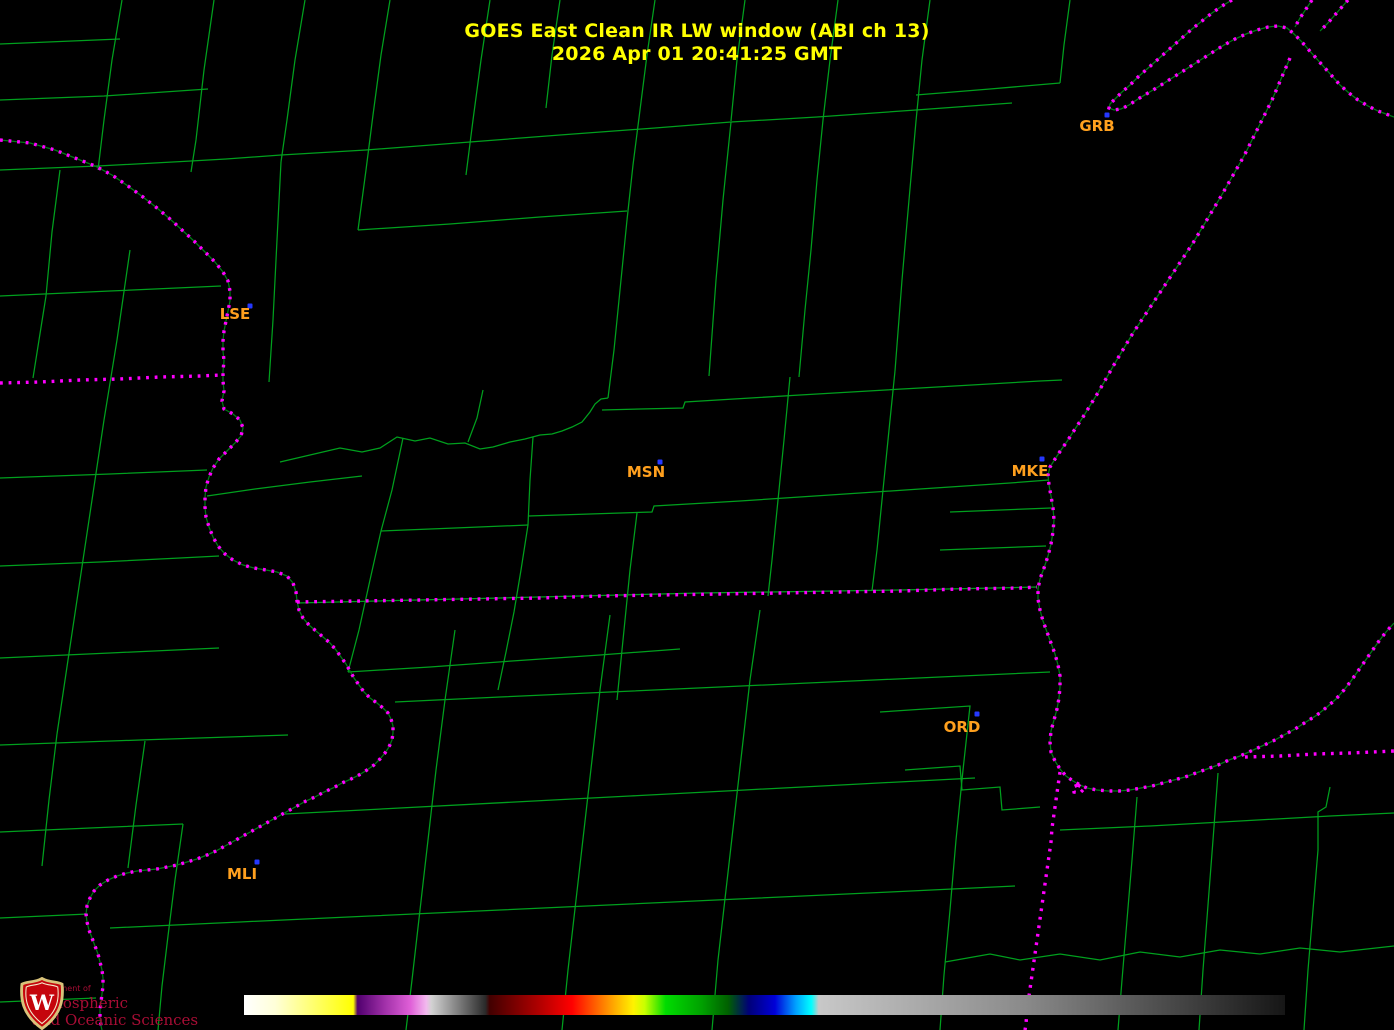 The image size is (1394, 1030). Describe the element at coordinates (962, 727) in the screenshot. I see `city-label-ORD: ORD` at that location.